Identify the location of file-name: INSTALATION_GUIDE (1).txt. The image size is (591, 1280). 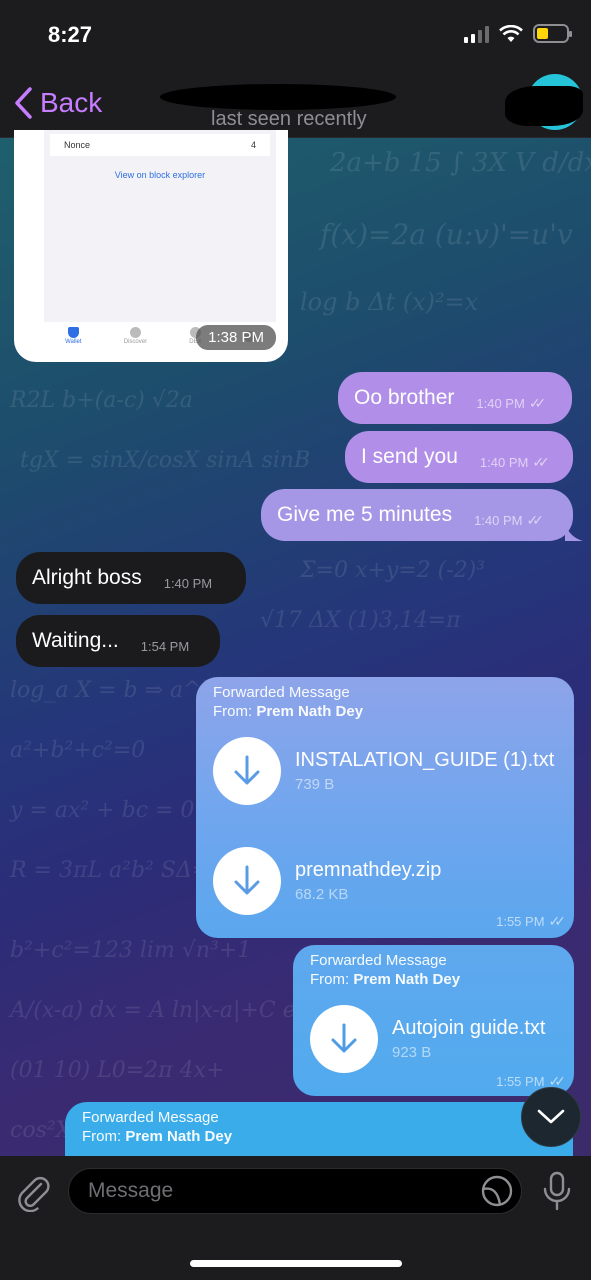
(425, 760).